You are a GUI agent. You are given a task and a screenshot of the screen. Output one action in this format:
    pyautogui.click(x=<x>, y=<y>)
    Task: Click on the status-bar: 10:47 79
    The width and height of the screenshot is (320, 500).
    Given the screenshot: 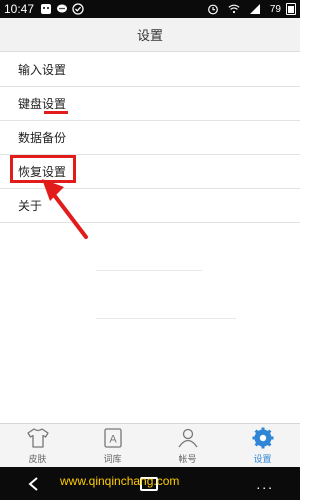 What is the action you would take?
    pyautogui.click(x=150, y=9)
    